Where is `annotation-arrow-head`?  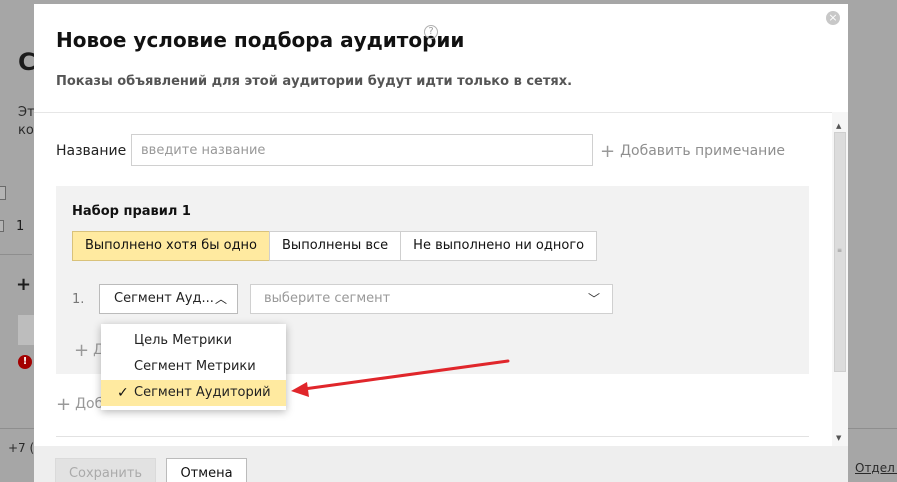
annotation-arrow-head is located at coordinates (300, 389).